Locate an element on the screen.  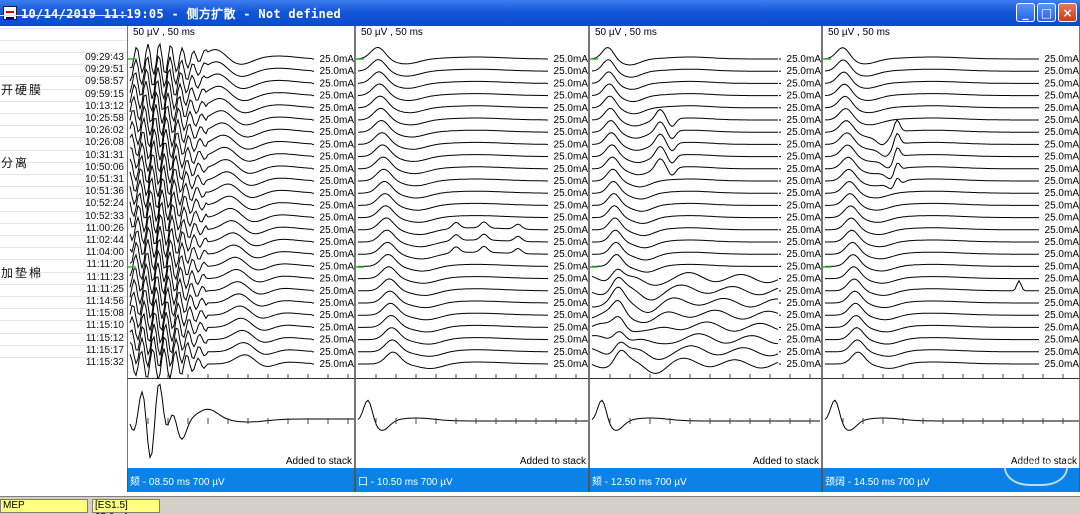
log-row: 10:52:24 is located at coordinates (63, 204).